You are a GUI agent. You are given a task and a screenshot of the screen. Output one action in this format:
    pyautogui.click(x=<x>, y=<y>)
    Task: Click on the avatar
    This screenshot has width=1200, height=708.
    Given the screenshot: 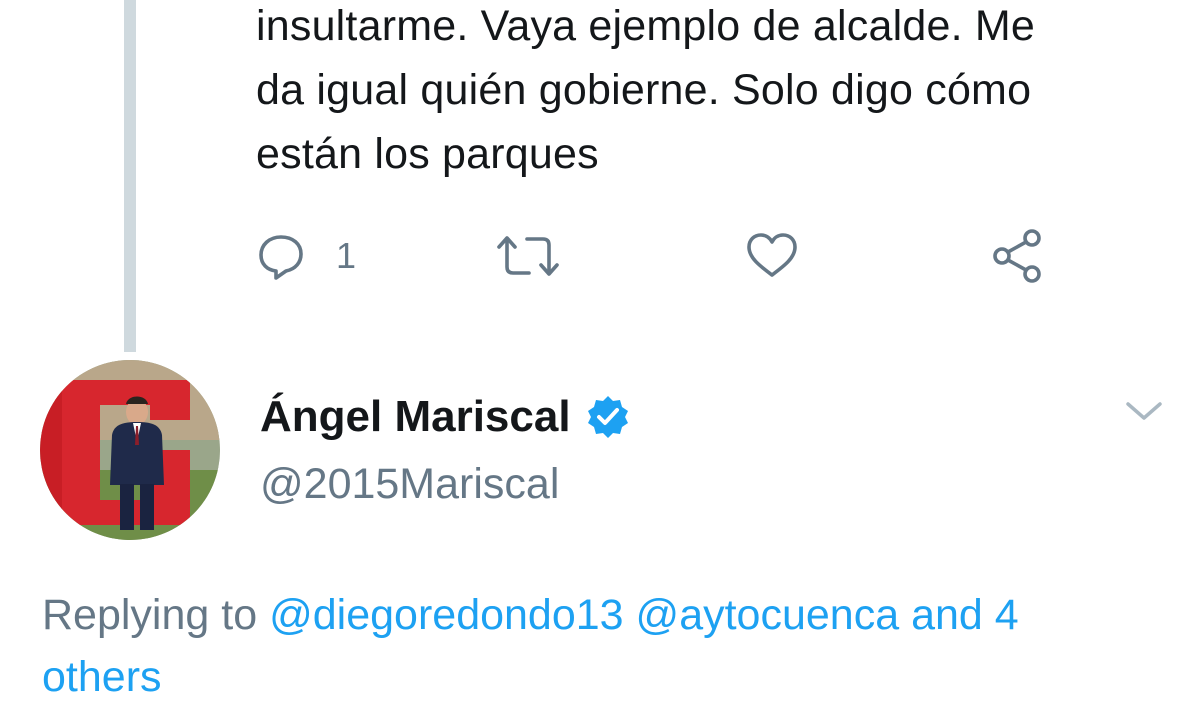 What is the action you would take?
    pyautogui.click(x=130, y=450)
    